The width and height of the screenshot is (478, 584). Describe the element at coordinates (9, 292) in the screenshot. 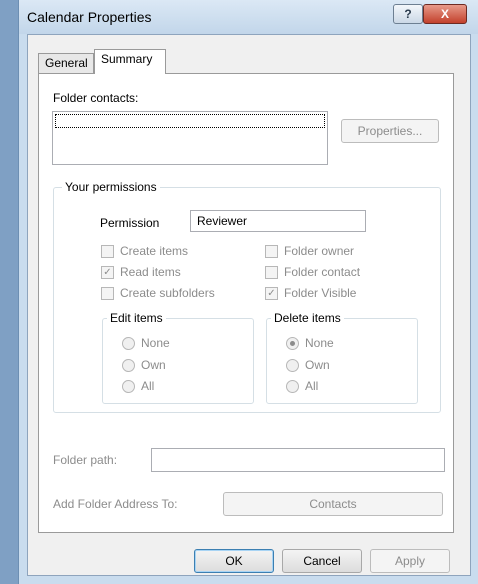

I see `background-edge` at that location.